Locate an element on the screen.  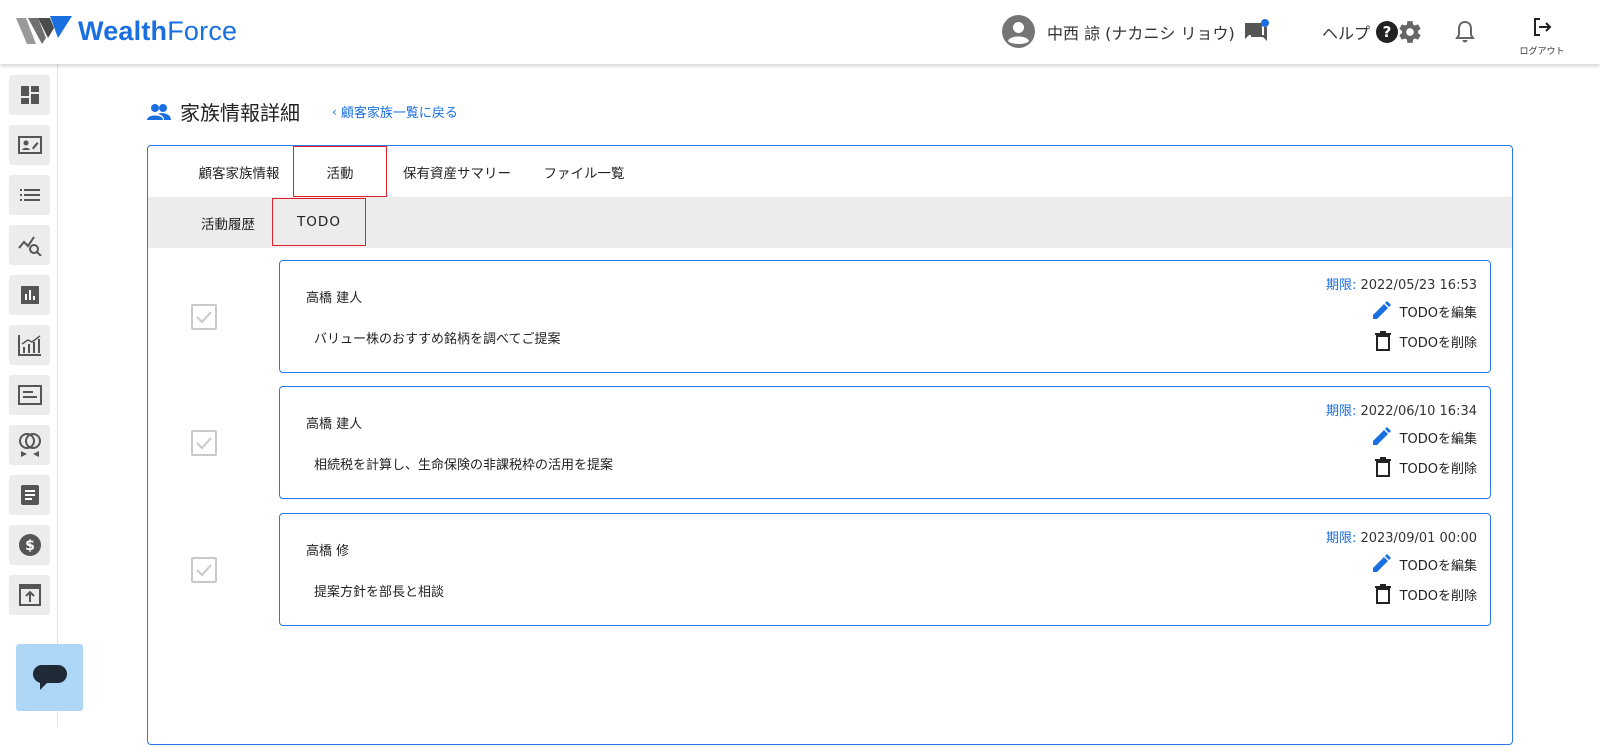
back-to-family-list-link: ‹ 顧客家族一覧に戻る is located at coordinates (395, 112).